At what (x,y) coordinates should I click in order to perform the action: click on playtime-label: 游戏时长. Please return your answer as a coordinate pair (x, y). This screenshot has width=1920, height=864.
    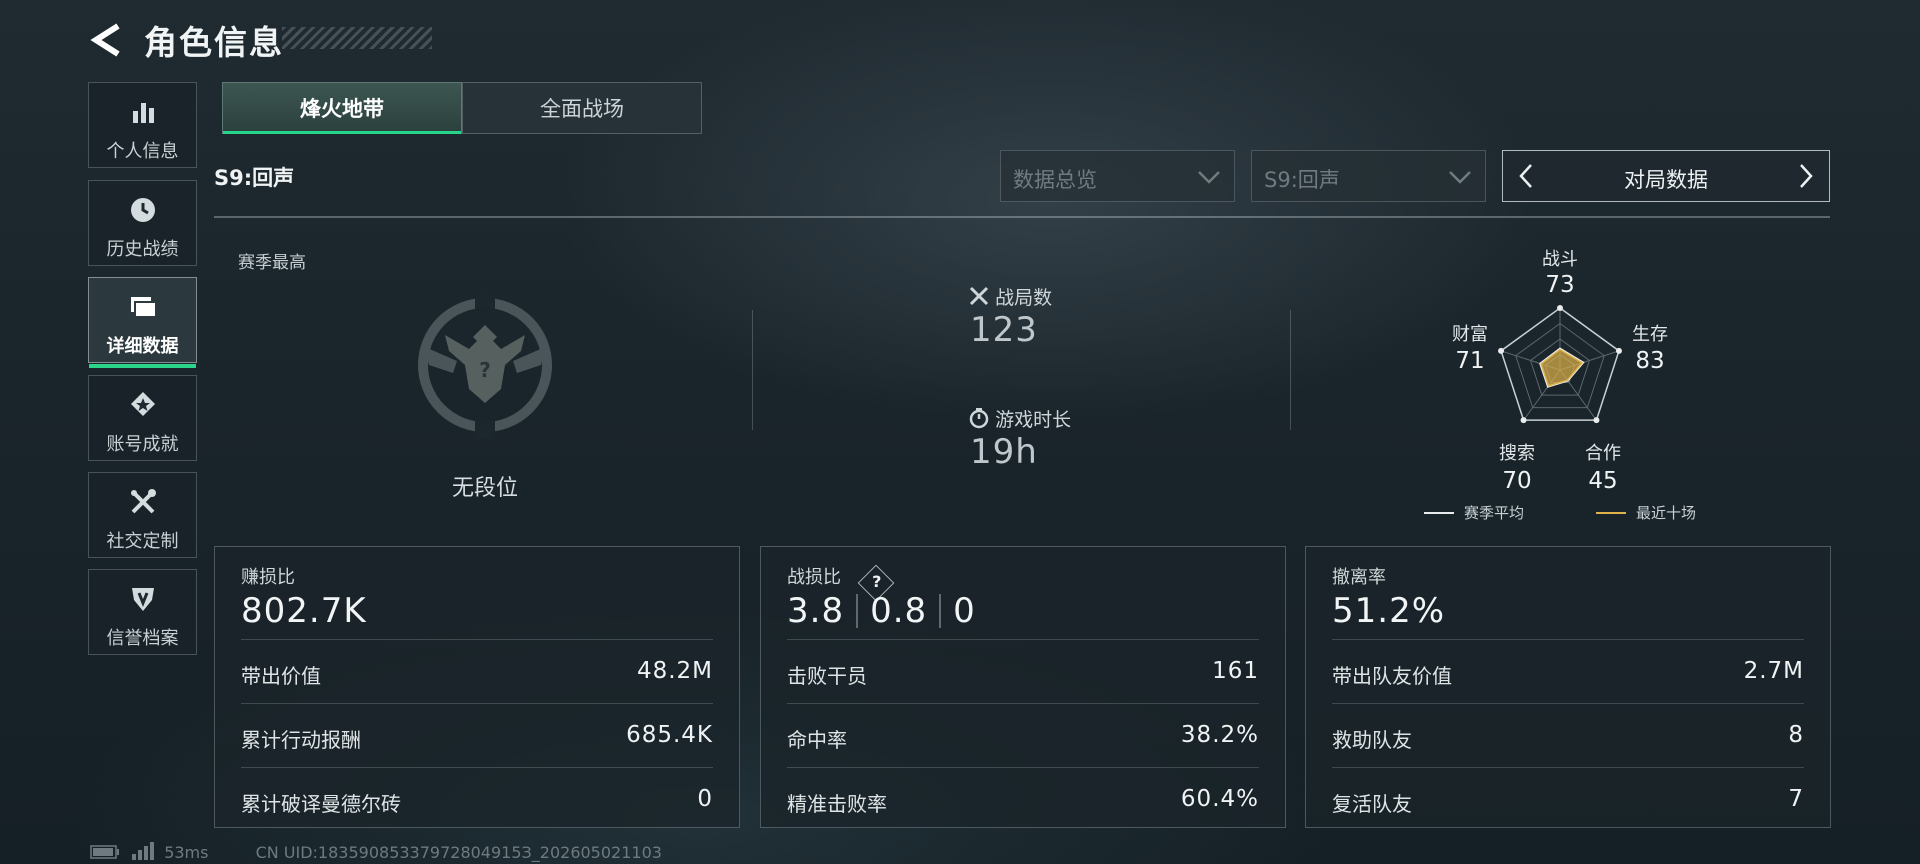
    Looking at the image, I should click on (1033, 420).